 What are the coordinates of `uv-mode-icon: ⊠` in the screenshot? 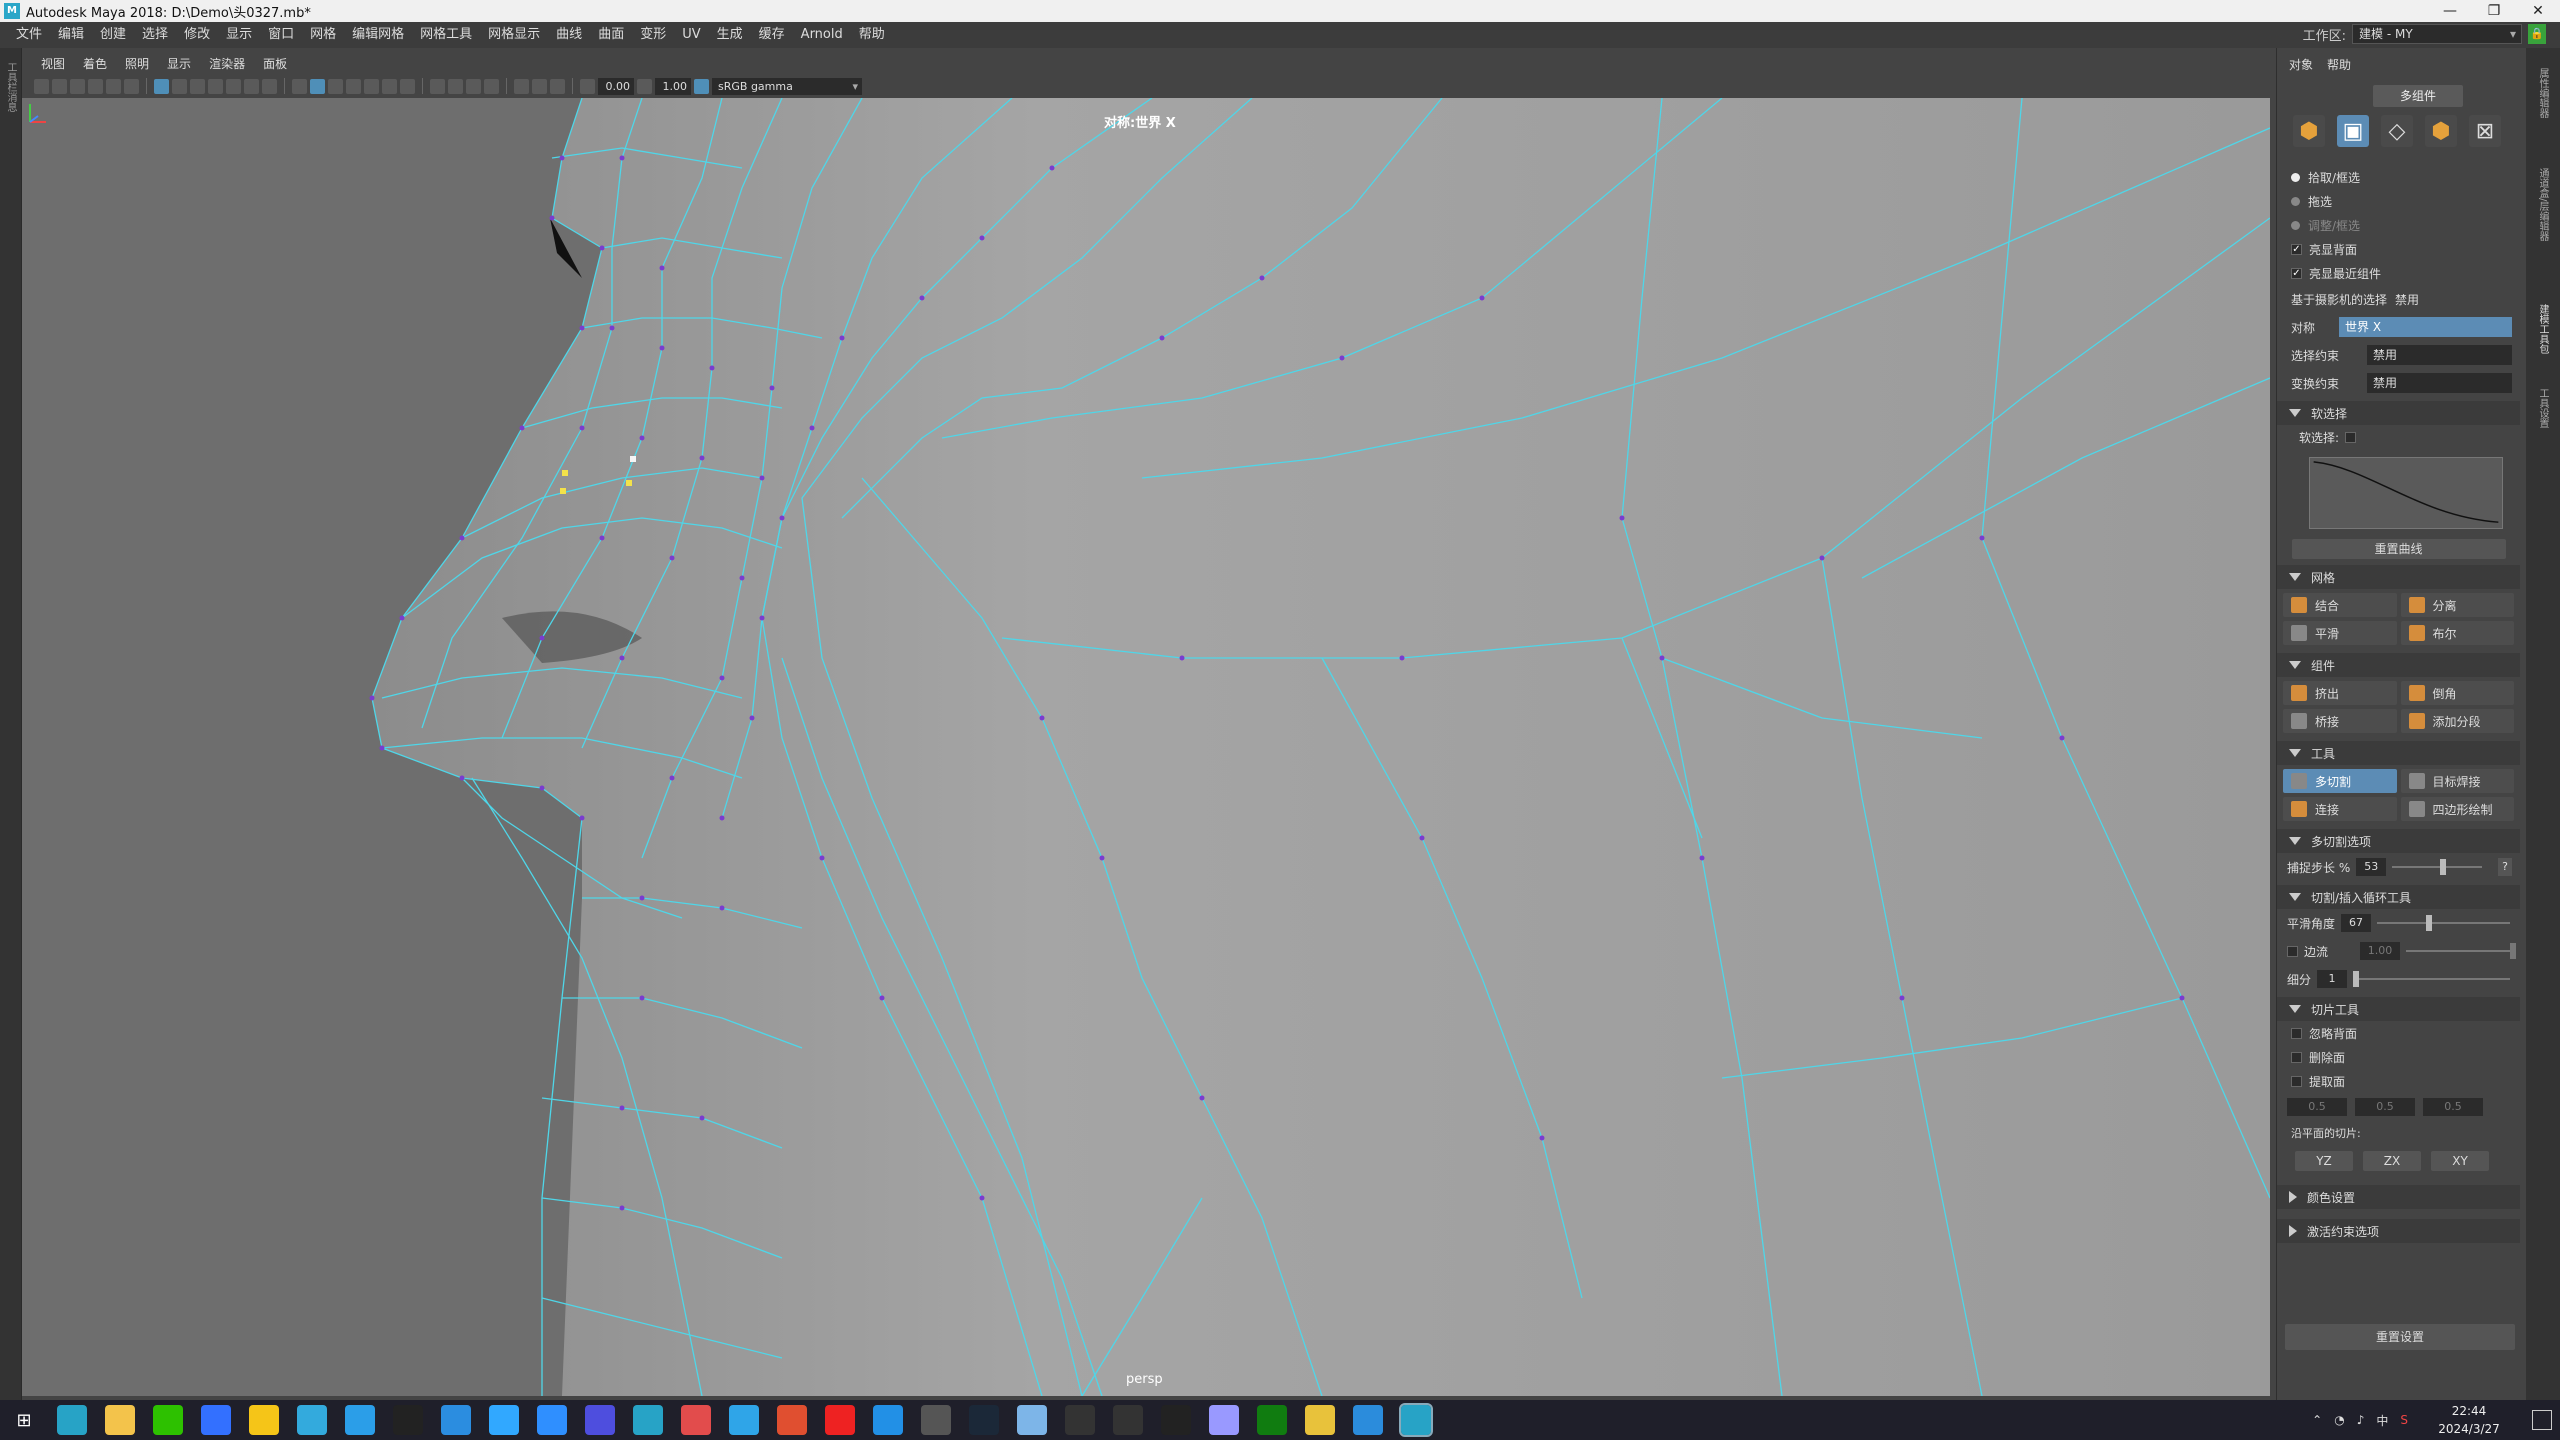 It's located at (2485, 131).